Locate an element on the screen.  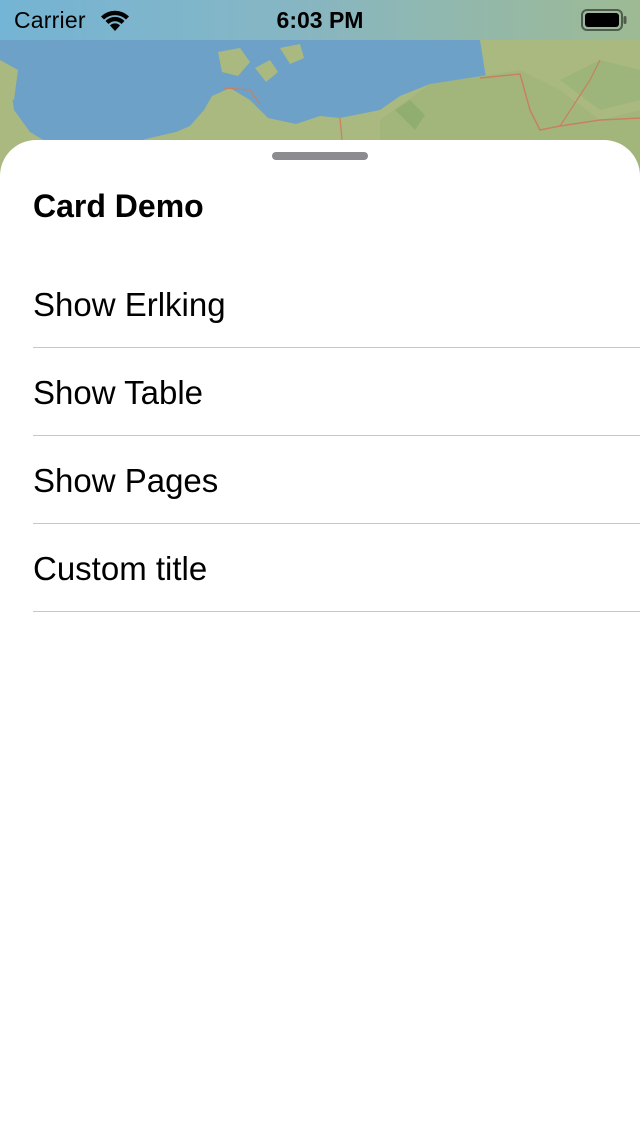
battery-full-icon is located at coordinates (604, 20).